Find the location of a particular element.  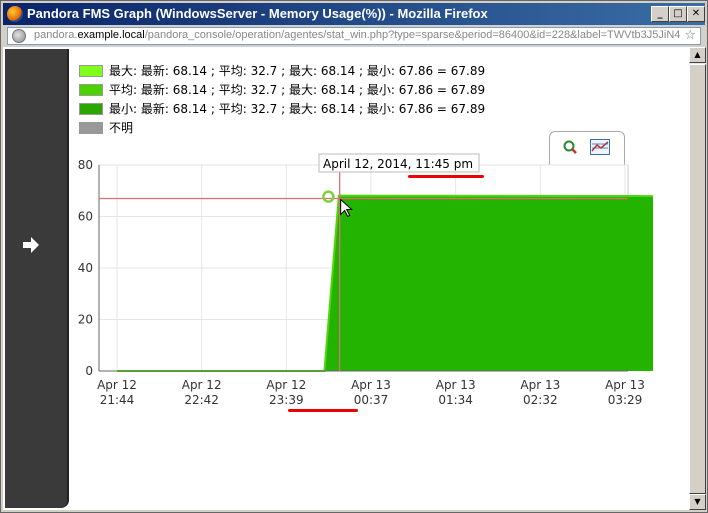

x-tick-time: 22:42 is located at coordinates (201, 400).